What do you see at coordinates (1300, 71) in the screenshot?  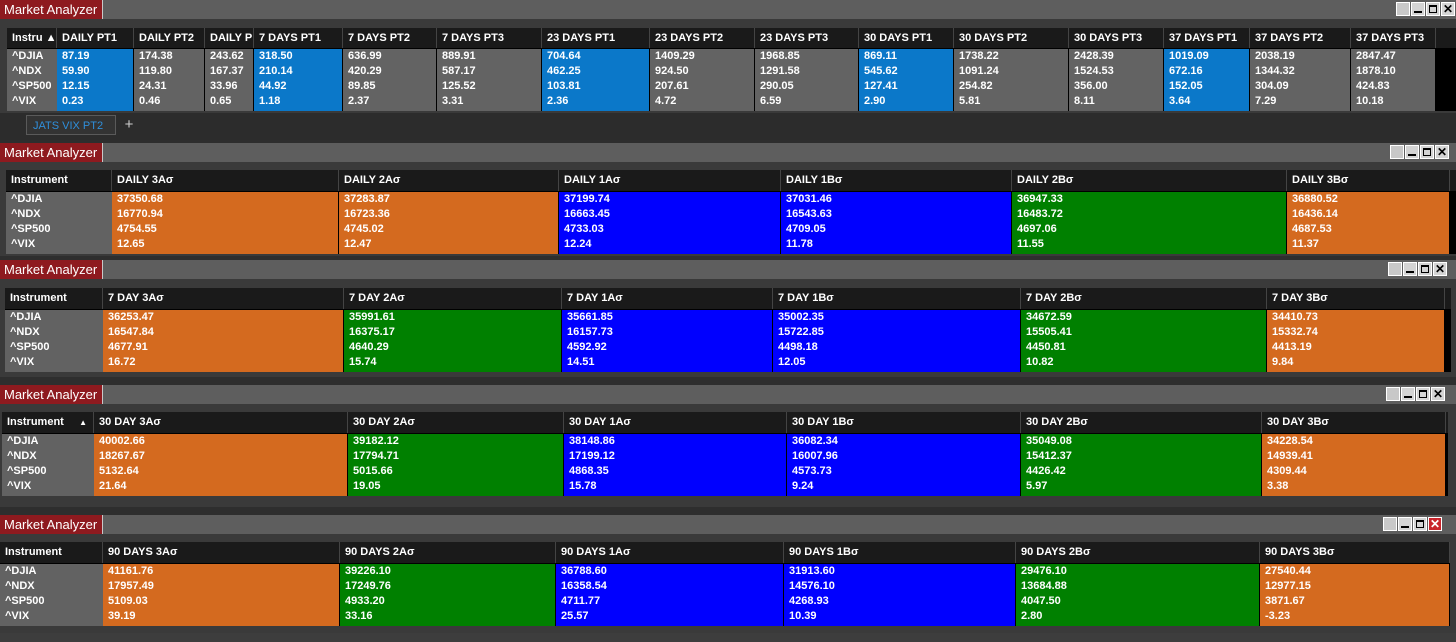 I see `value-cell: 1344.32` at bounding box center [1300, 71].